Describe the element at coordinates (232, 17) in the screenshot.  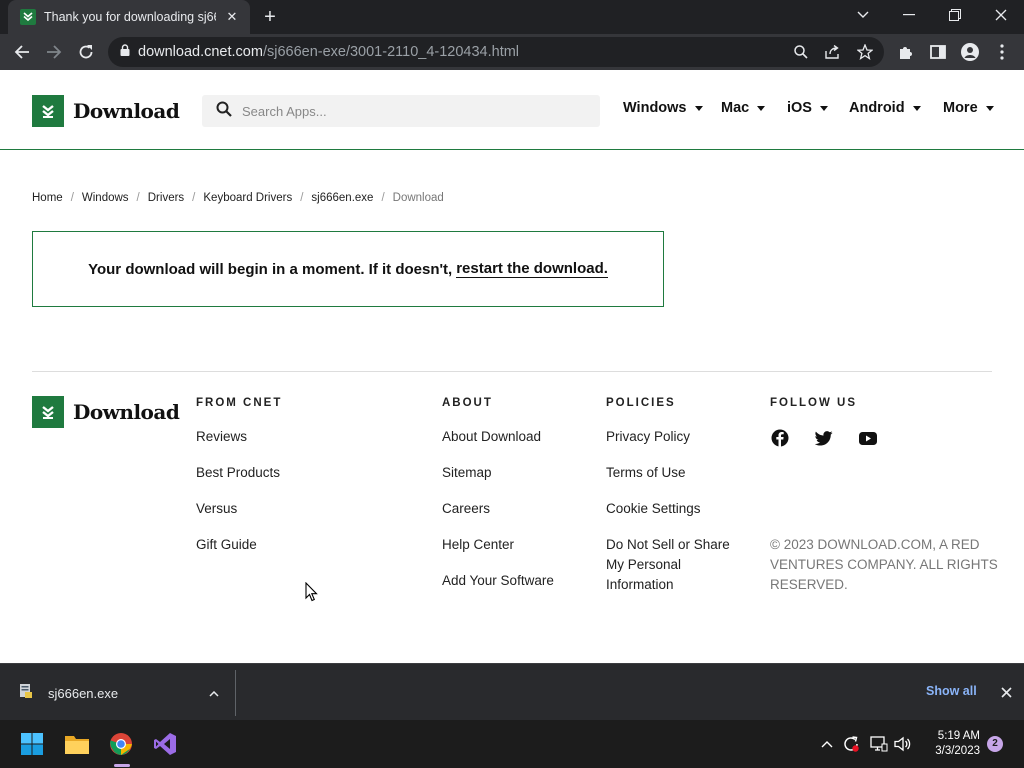
I see `tab-close-icon: ✕` at that location.